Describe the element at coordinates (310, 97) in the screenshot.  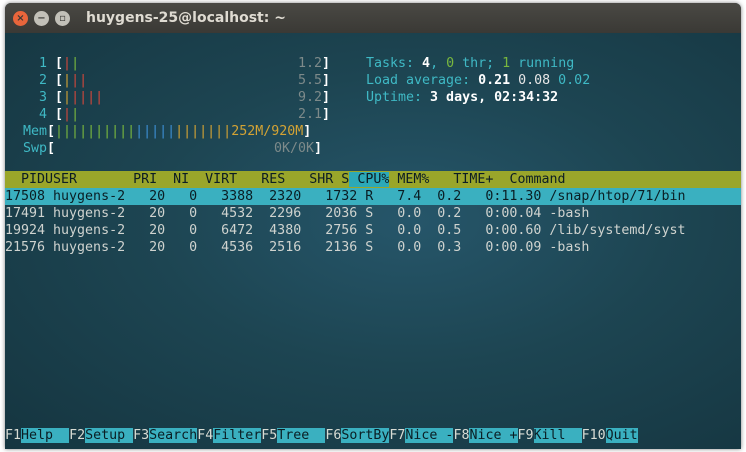
I see `cpu-value: 9.2` at that location.